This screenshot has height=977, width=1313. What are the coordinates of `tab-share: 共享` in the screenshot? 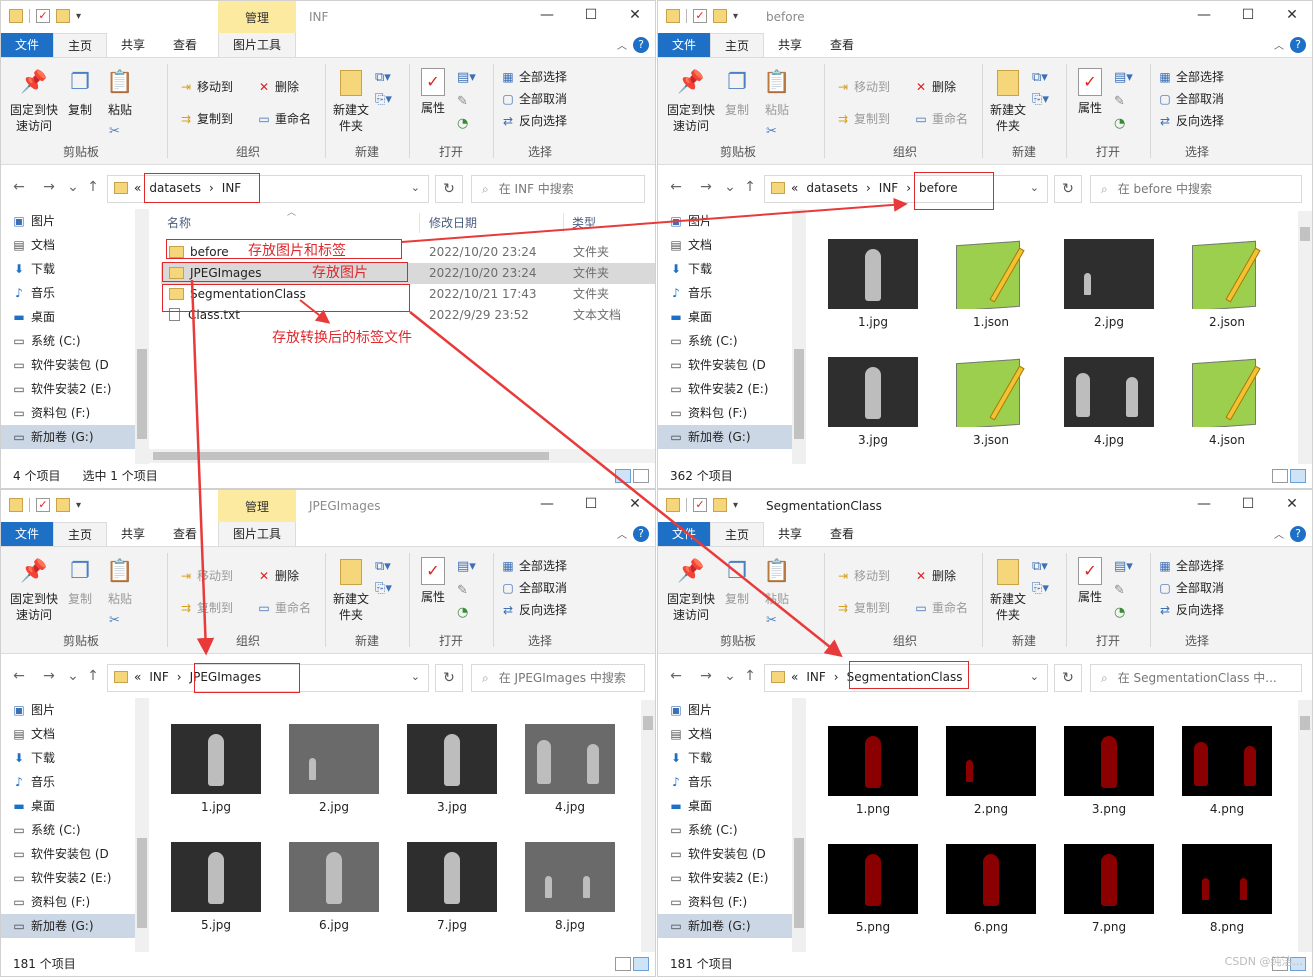 It's located at (790, 45).